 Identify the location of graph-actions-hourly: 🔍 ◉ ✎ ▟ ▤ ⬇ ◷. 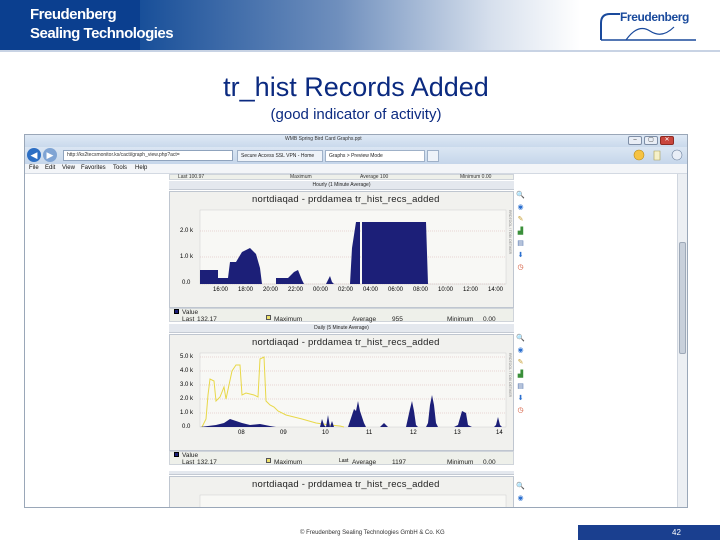
(522, 246).